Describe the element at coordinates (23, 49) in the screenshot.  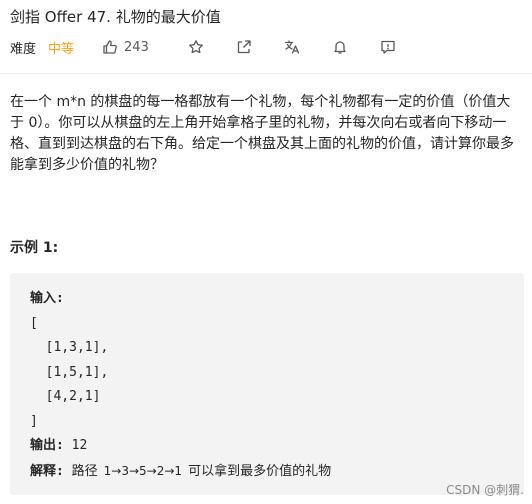
I see `difficulty-label: 难度` at that location.